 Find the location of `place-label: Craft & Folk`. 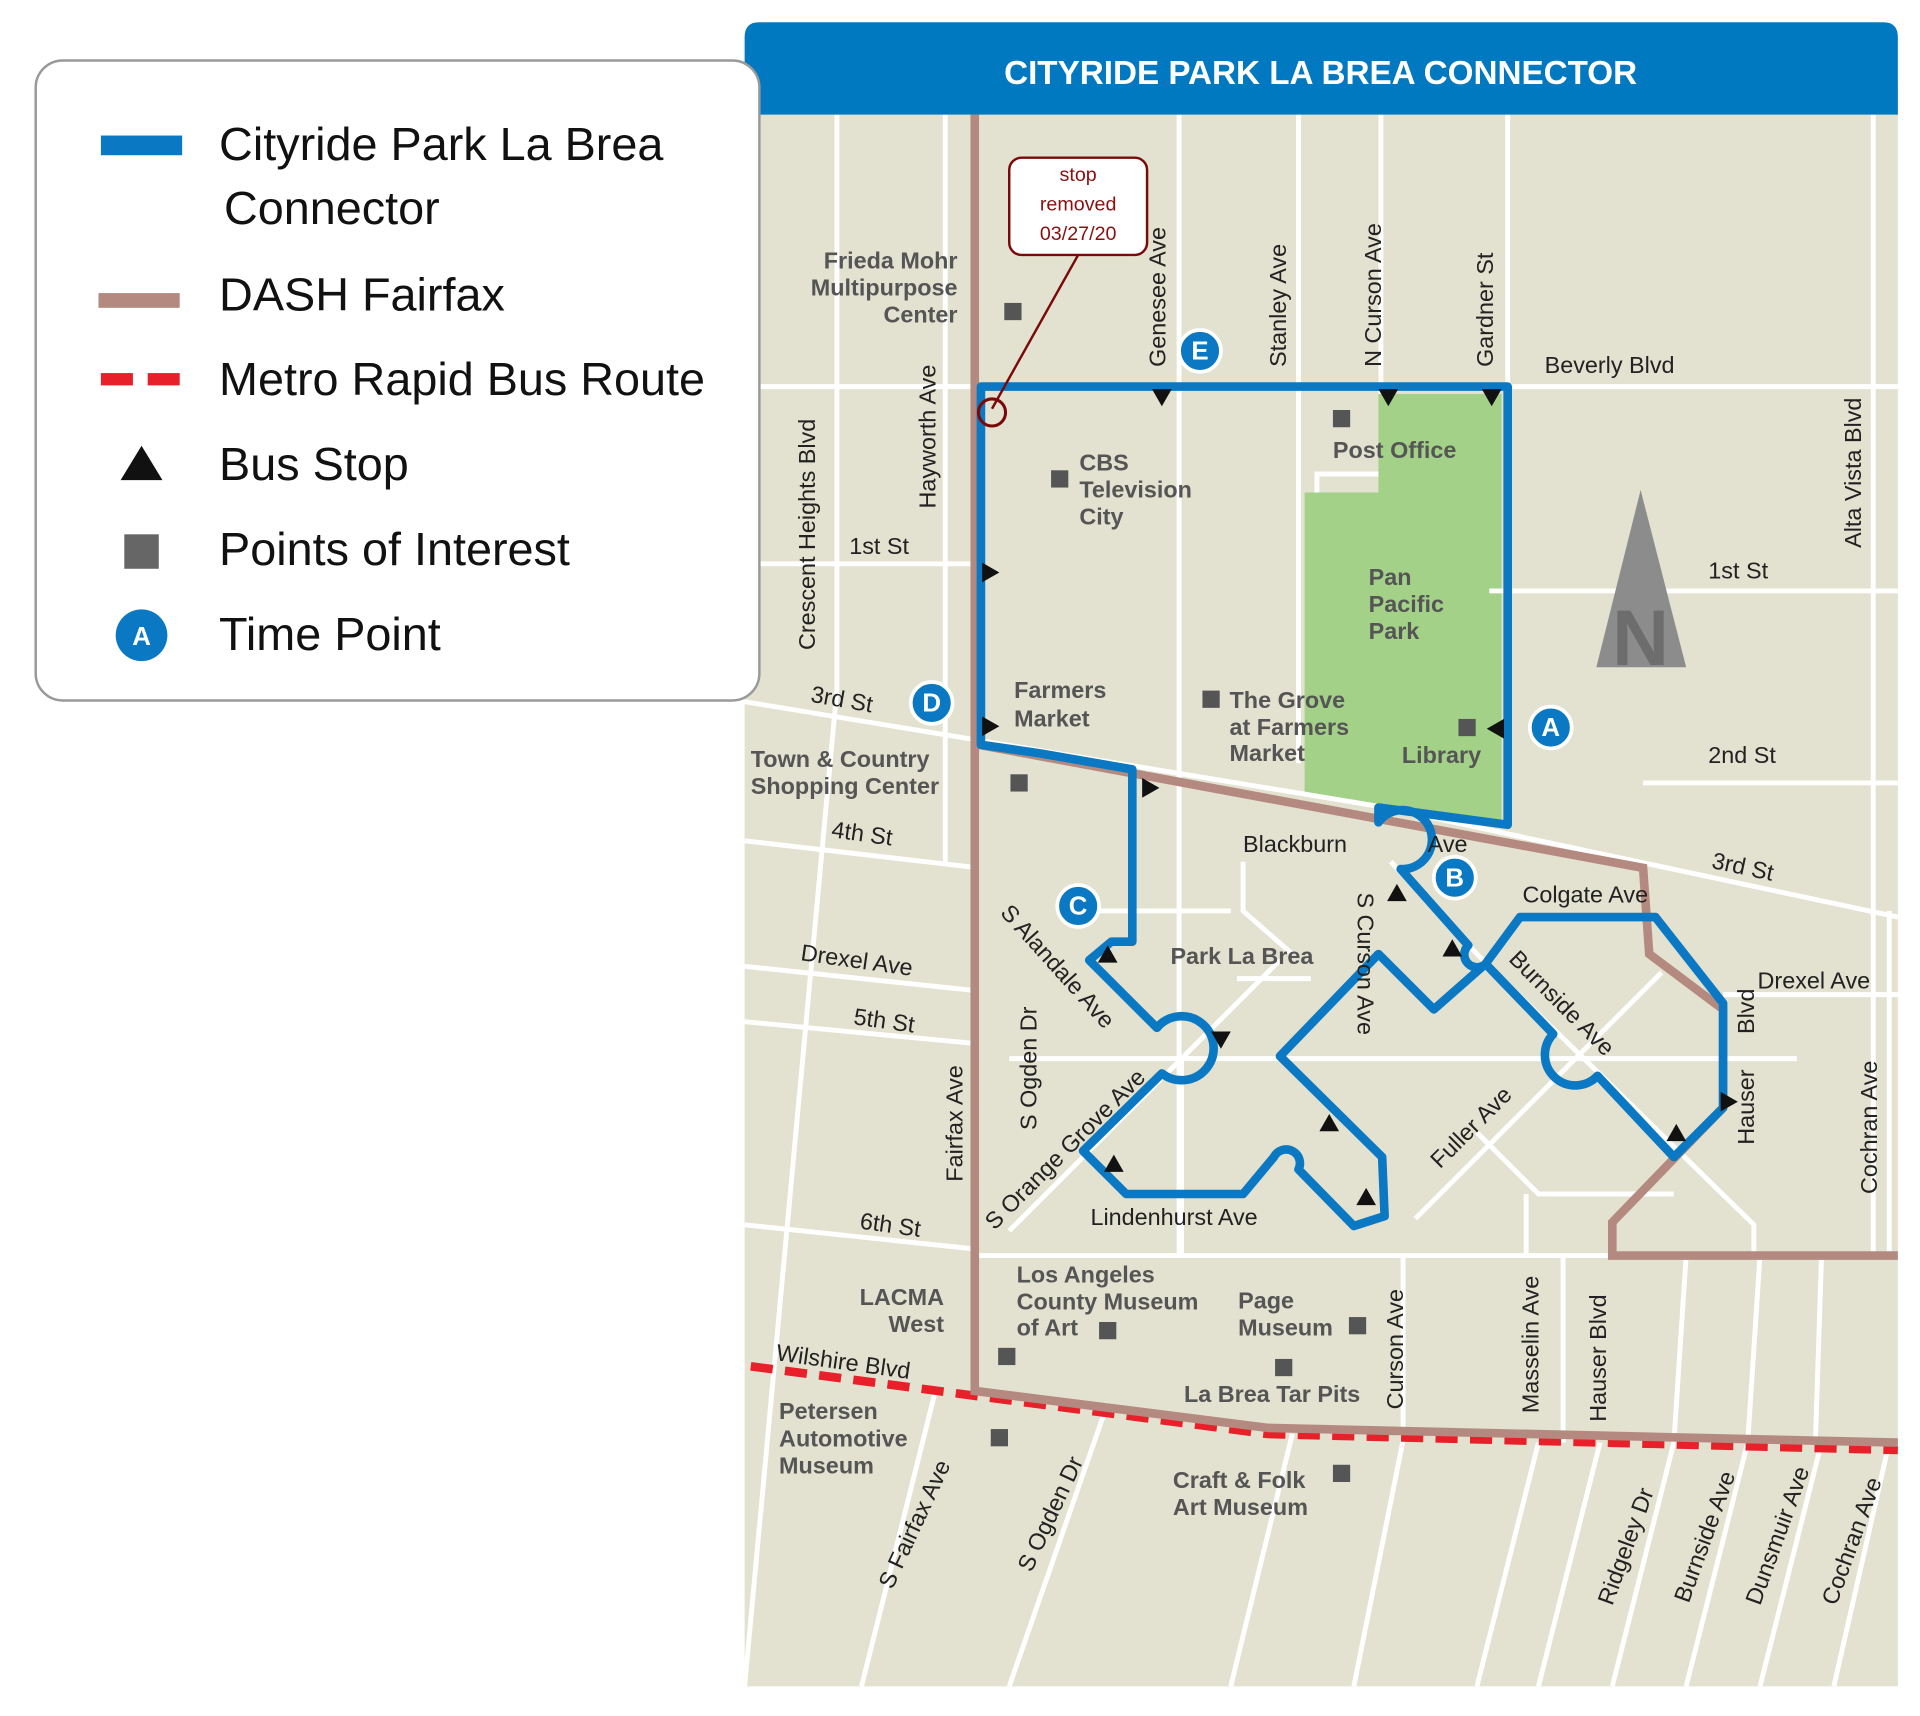

place-label: Craft & Folk is located at coordinates (1239, 1480).